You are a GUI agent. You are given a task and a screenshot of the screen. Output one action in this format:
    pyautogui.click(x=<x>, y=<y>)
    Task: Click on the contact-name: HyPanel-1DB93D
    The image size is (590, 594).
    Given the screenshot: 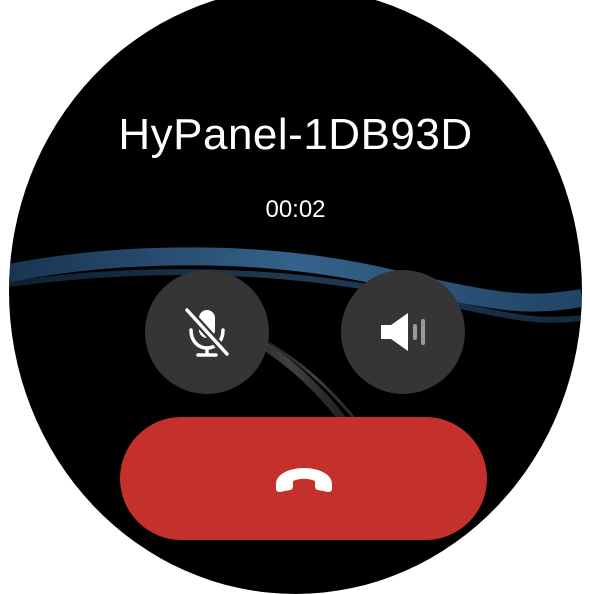 What is the action you would take?
    pyautogui.click(x=295, y=134)
    